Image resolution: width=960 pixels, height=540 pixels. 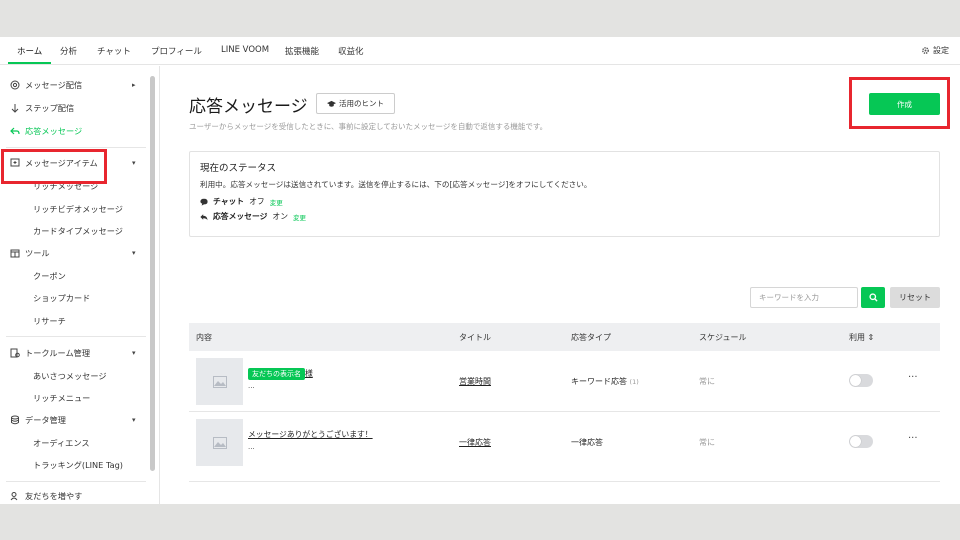 What do you see at coordinates (475, 337) in the screenshot?
I see `column-title: タイトル` at bounding box center [475, 337].